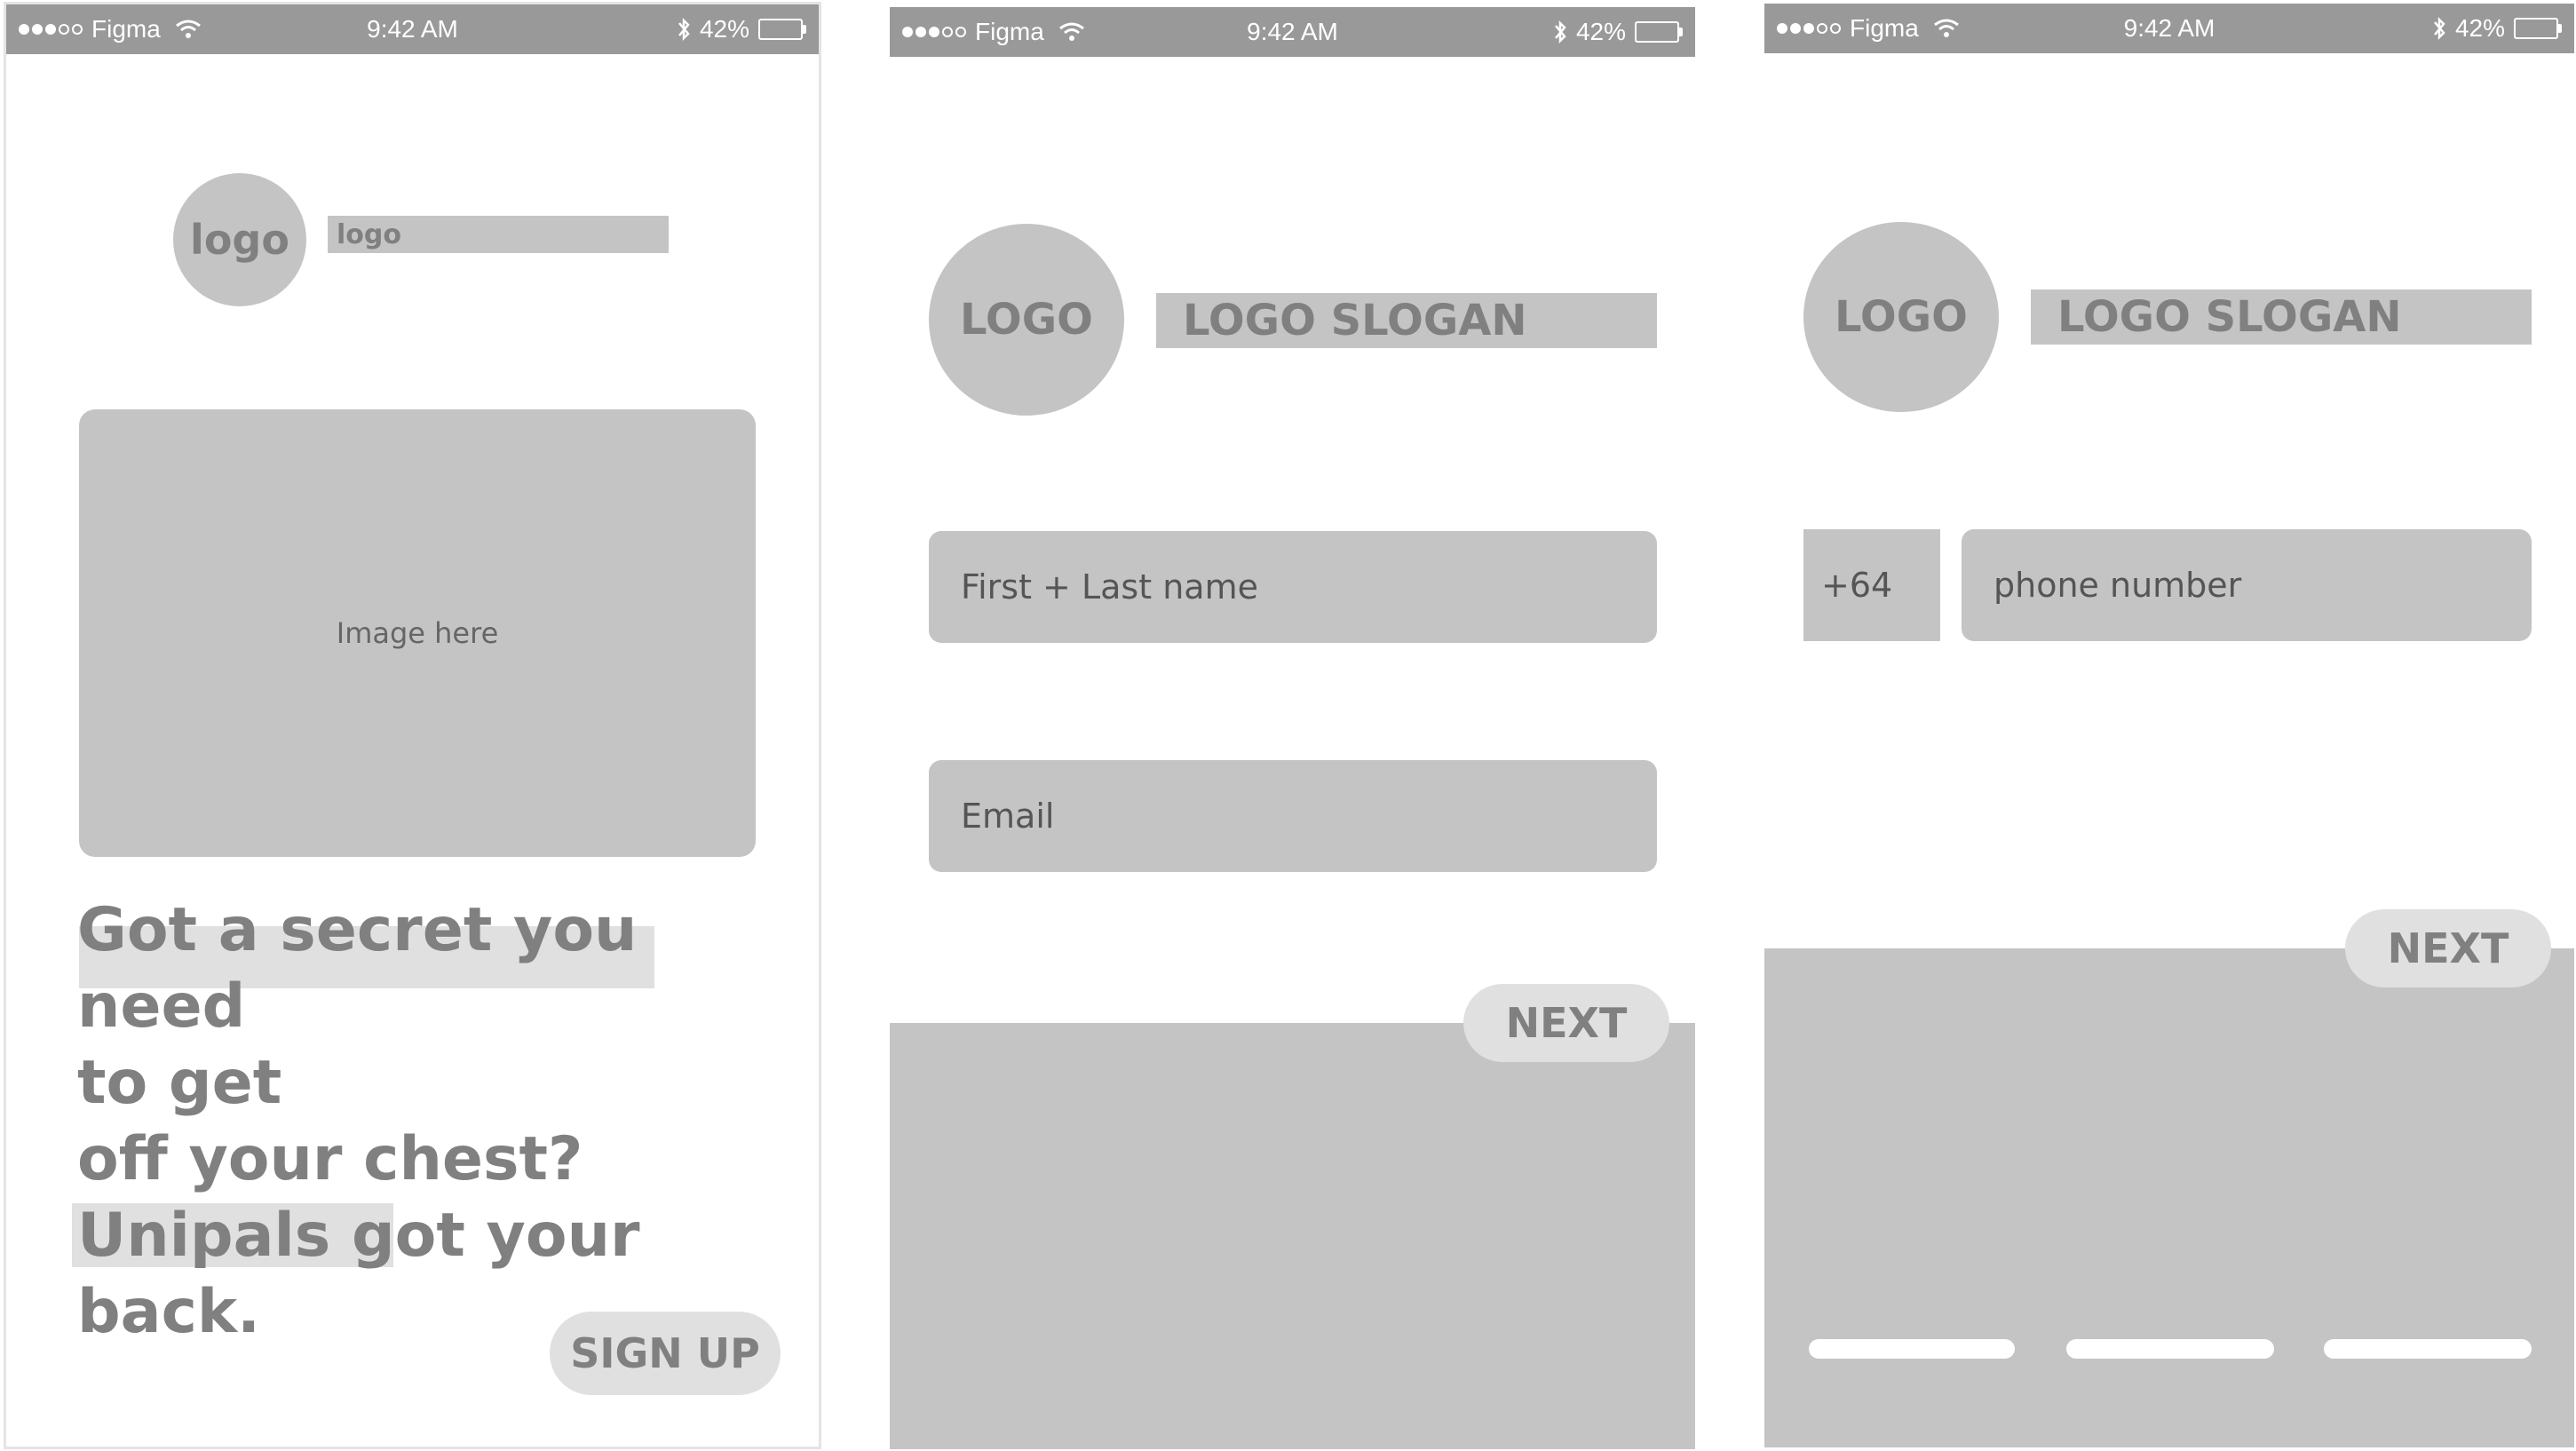 The height and width of the screenshot is (1451, 2576). What do you see at coordinates (1871, 585) in the screenshot?
I see `country-code-field: +64` at bounding box center [1871, 585].